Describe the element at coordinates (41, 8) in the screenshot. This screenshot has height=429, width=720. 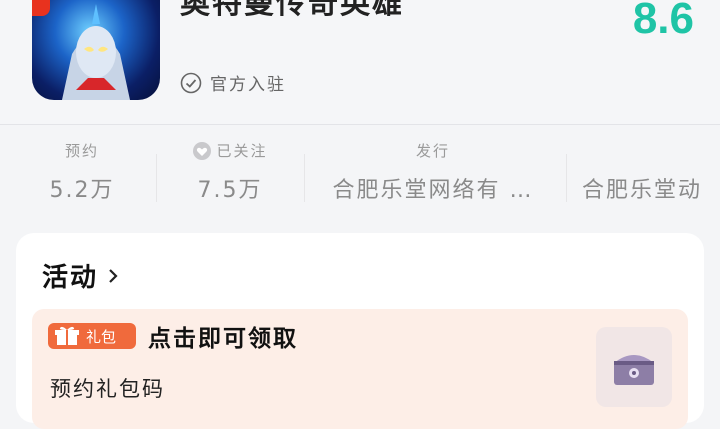
I see `icon-corner-badge` at that location.